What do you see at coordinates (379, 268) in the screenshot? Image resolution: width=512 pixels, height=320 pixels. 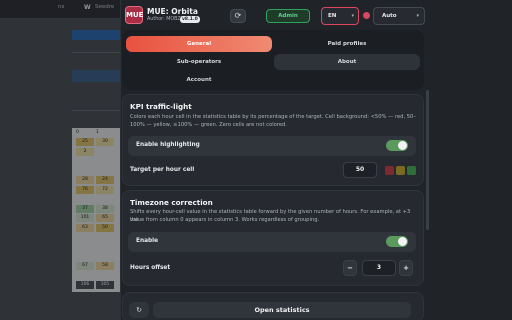 I see `hours-offset-input: 3` at bounding box center [379, 268].